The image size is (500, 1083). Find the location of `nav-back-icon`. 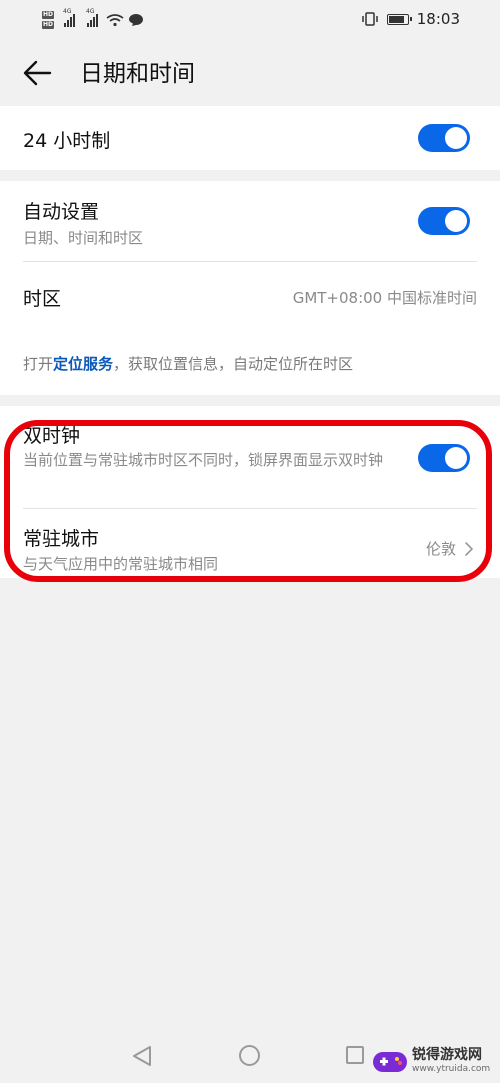

nav-back-icon is located at coordinates (142, 1056).